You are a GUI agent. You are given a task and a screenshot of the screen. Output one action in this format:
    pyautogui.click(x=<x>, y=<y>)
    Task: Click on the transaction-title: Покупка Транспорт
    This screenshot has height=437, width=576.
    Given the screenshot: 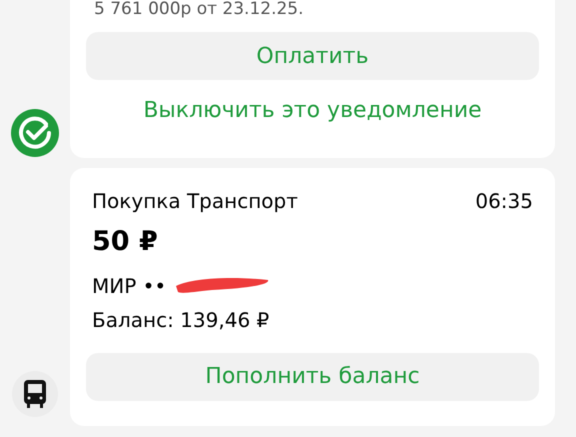 What is the action you would take?
    pyautogui.click(x=195, y=201)
    